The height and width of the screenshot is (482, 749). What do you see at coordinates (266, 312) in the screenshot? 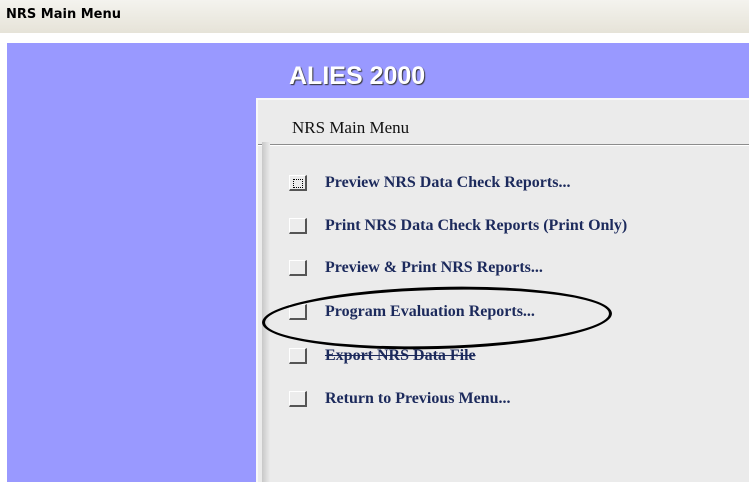
I see `panel-divider` at bounding box center [266, 312].